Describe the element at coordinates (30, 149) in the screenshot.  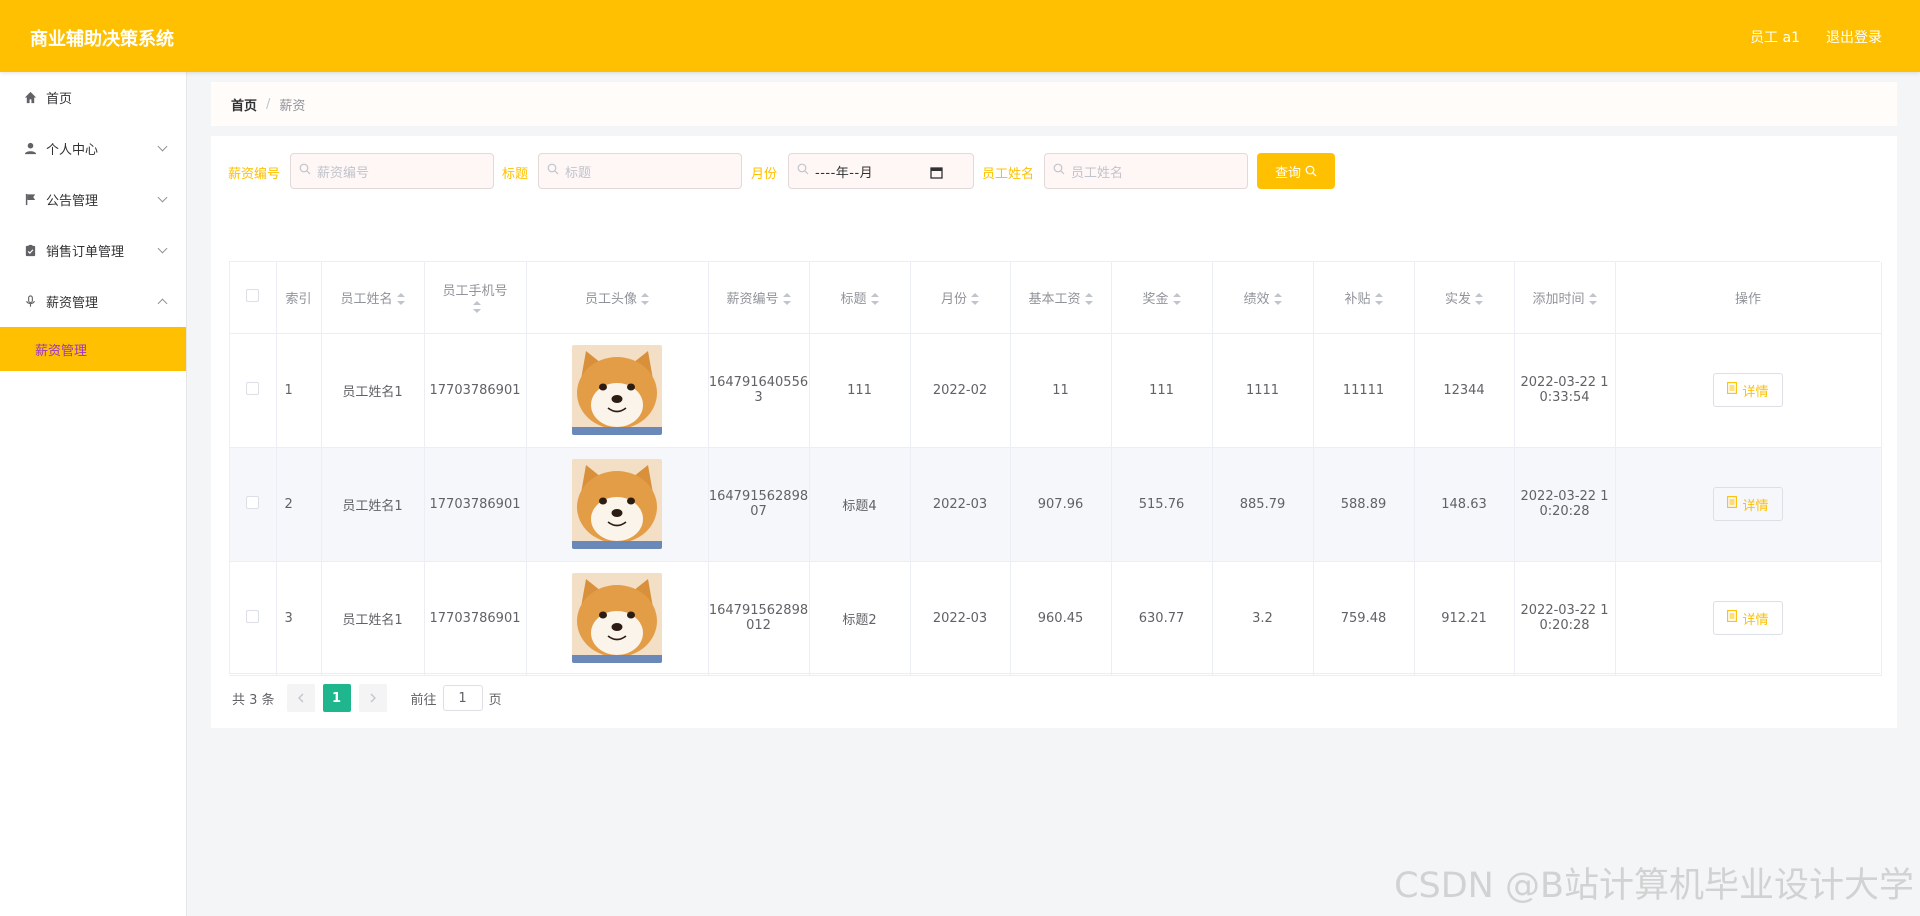
I see `user-icon` at that location.